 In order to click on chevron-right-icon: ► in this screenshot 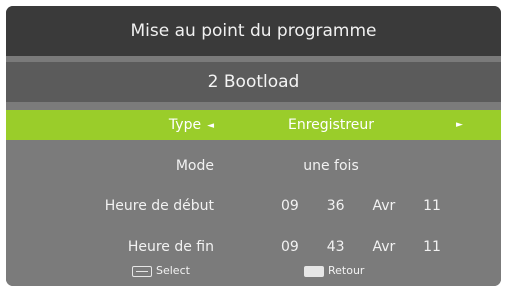, I will do `click(459, 125)`.